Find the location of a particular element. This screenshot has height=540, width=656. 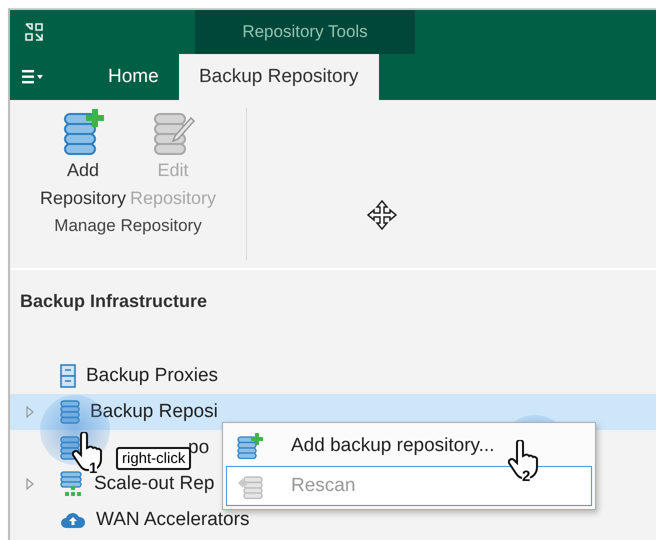

step-number: 1 is located at coordinates (93, 468).